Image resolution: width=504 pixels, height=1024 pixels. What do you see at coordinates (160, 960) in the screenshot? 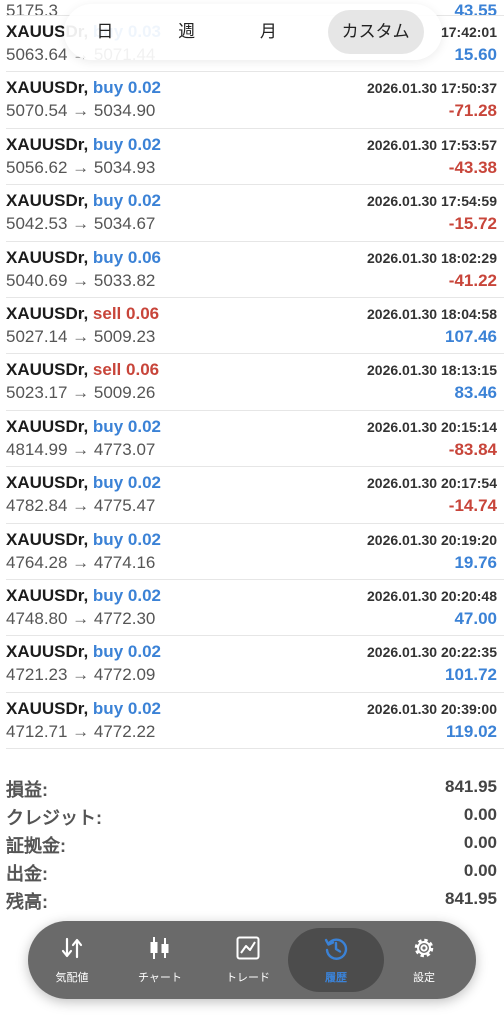
I see `nav-chart: チャート` at bounding box center [160, 960].